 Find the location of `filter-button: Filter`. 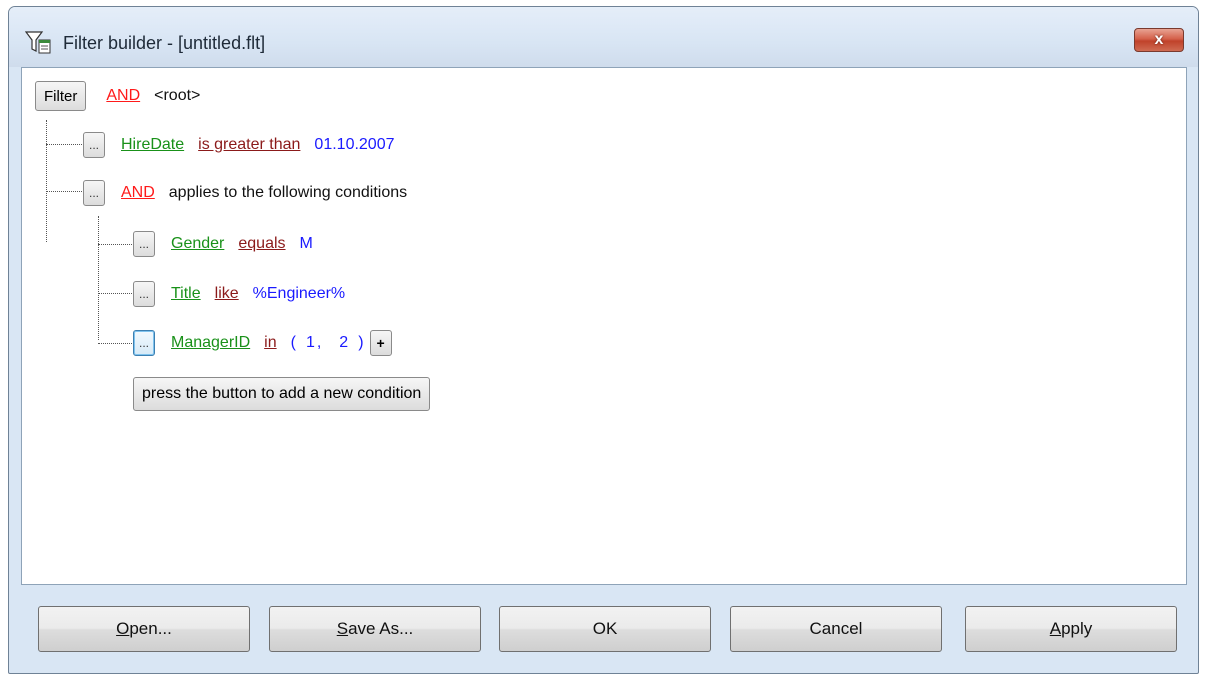

filter-button: Filter is located at coordinates (61, 96).